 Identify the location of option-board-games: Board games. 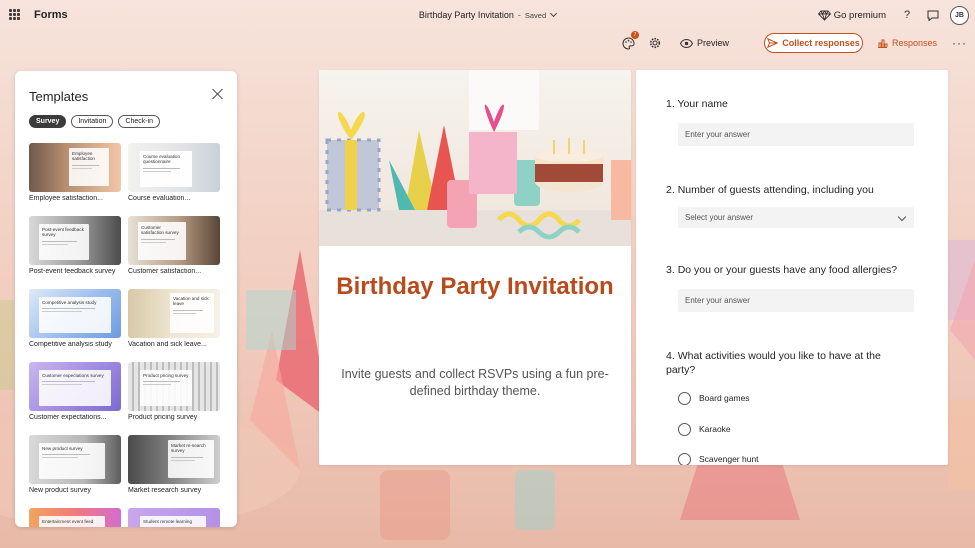
(714, 398).